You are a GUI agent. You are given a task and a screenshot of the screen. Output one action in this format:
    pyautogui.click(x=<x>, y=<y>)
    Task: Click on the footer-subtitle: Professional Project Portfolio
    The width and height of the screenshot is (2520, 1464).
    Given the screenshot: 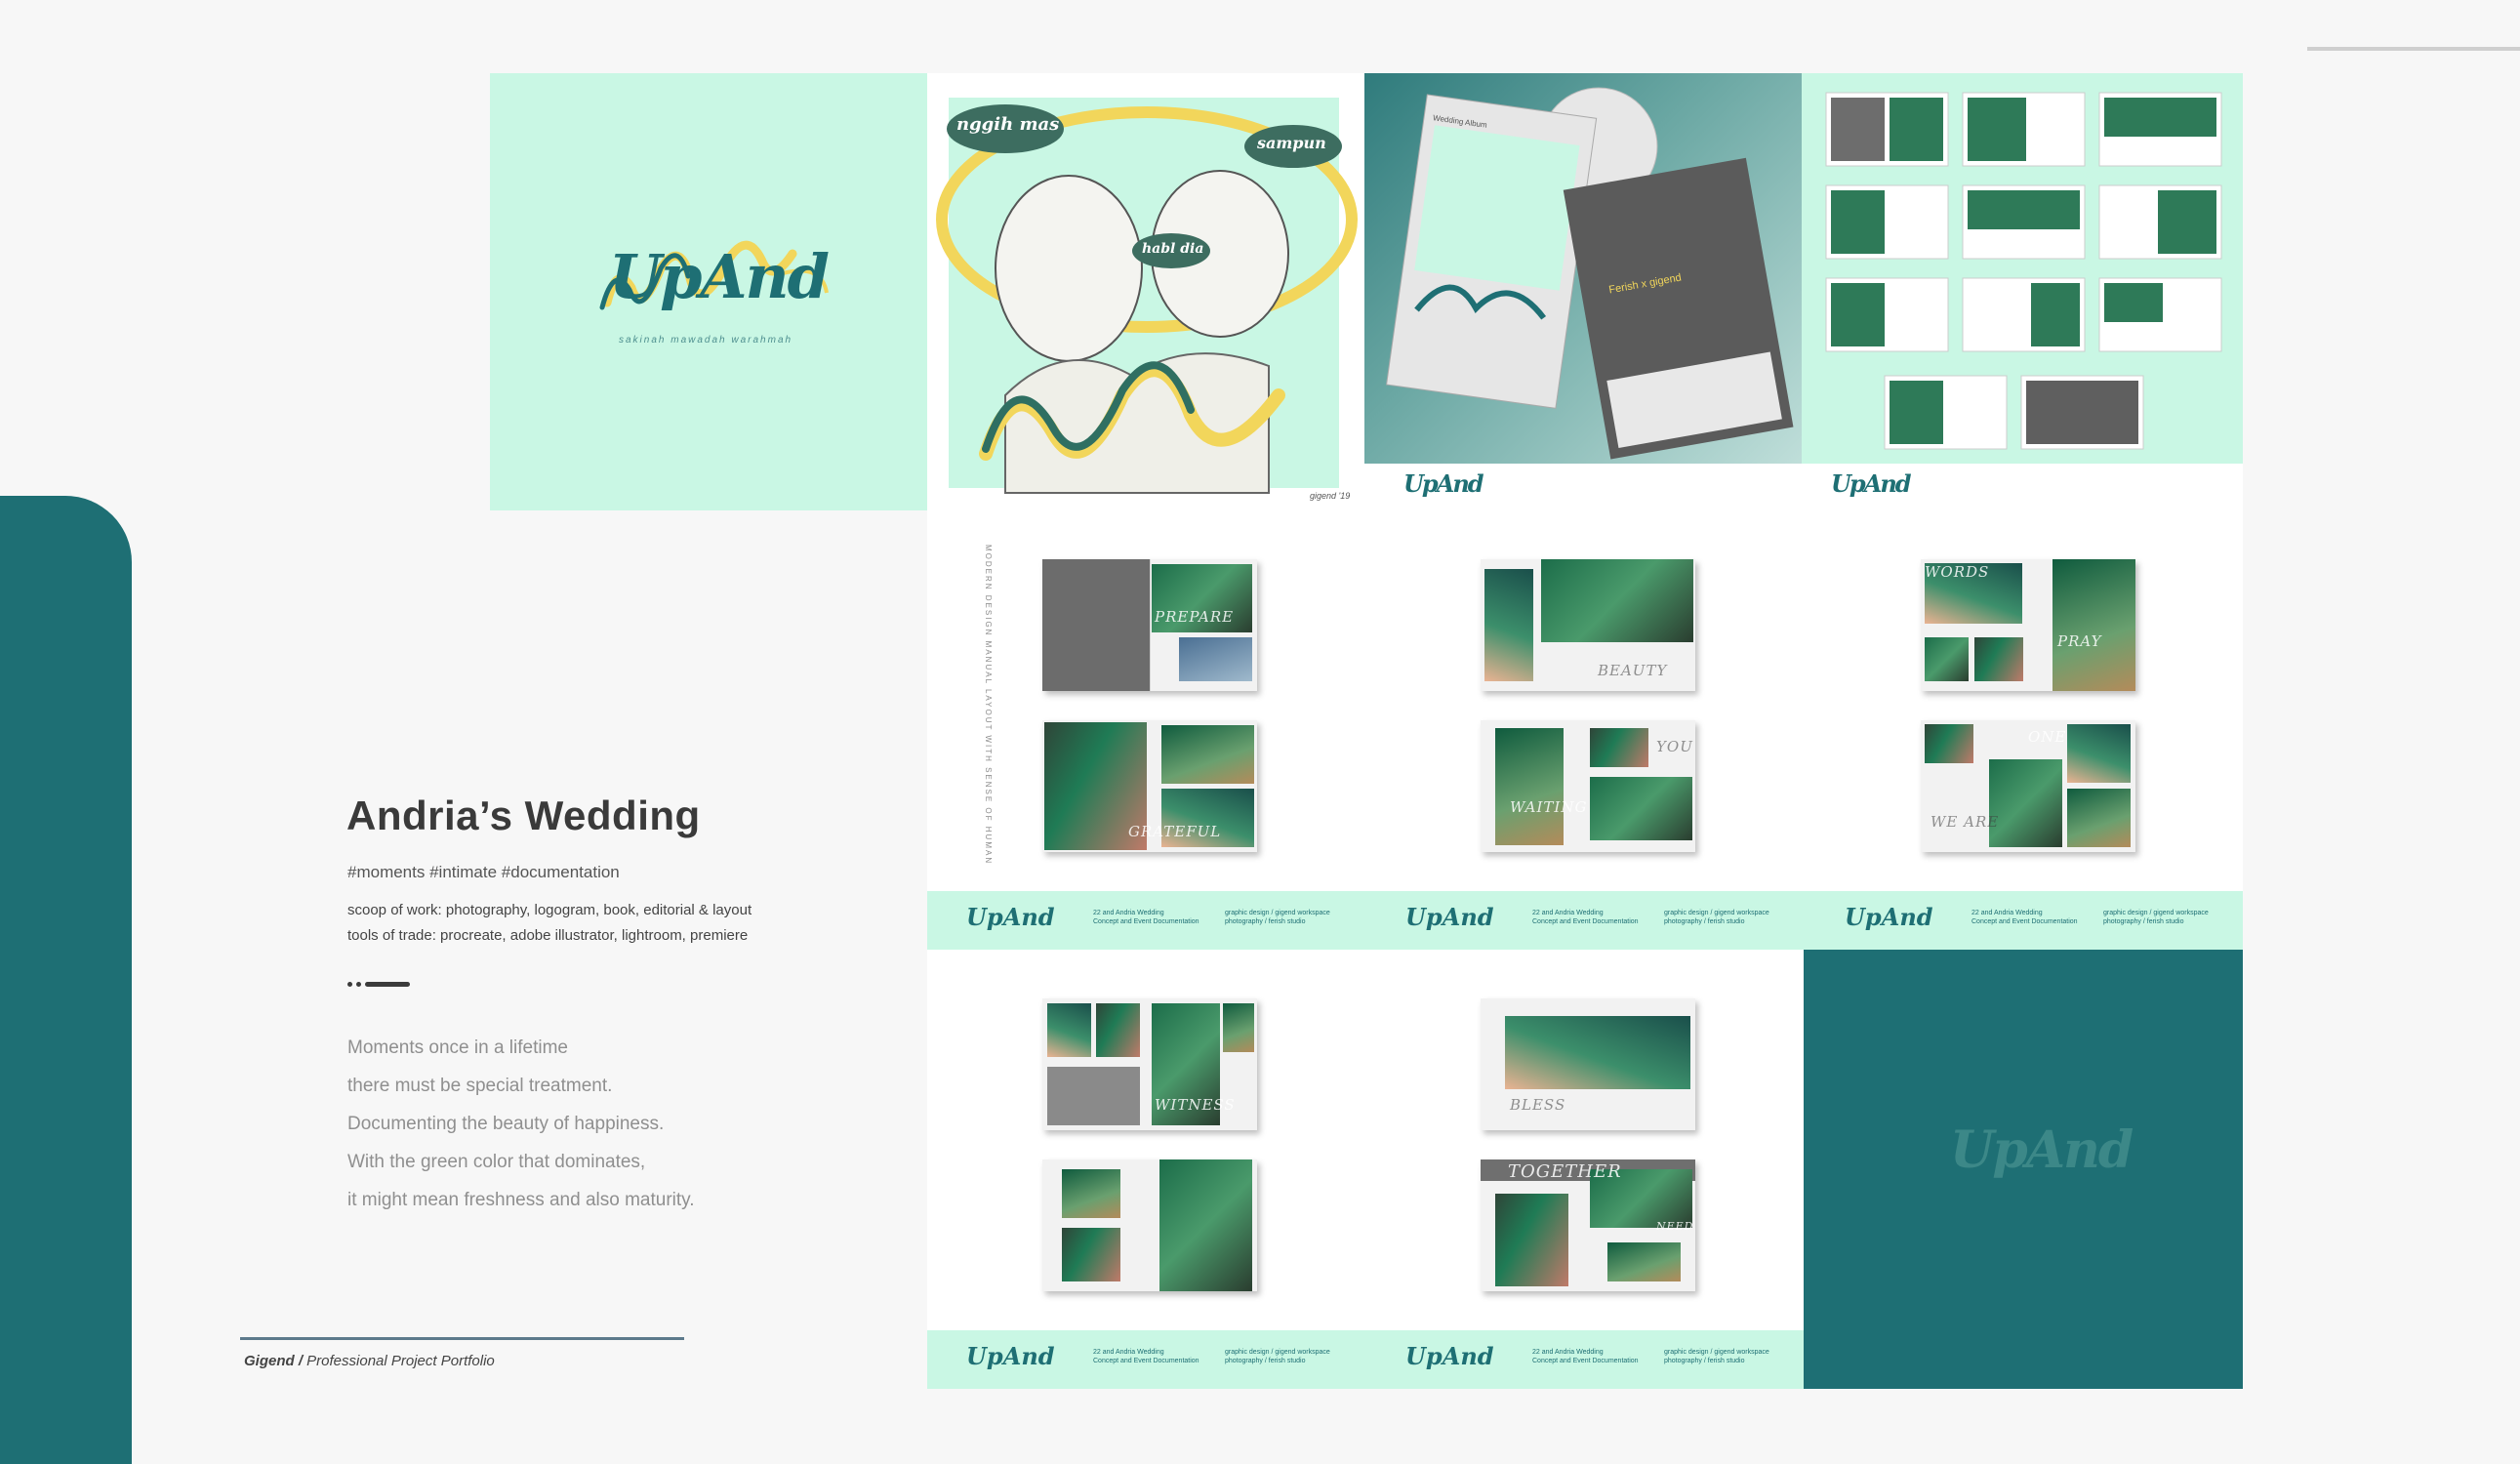 What is the action you would take?
    pyautogui.click(x=400, y=1361)
    